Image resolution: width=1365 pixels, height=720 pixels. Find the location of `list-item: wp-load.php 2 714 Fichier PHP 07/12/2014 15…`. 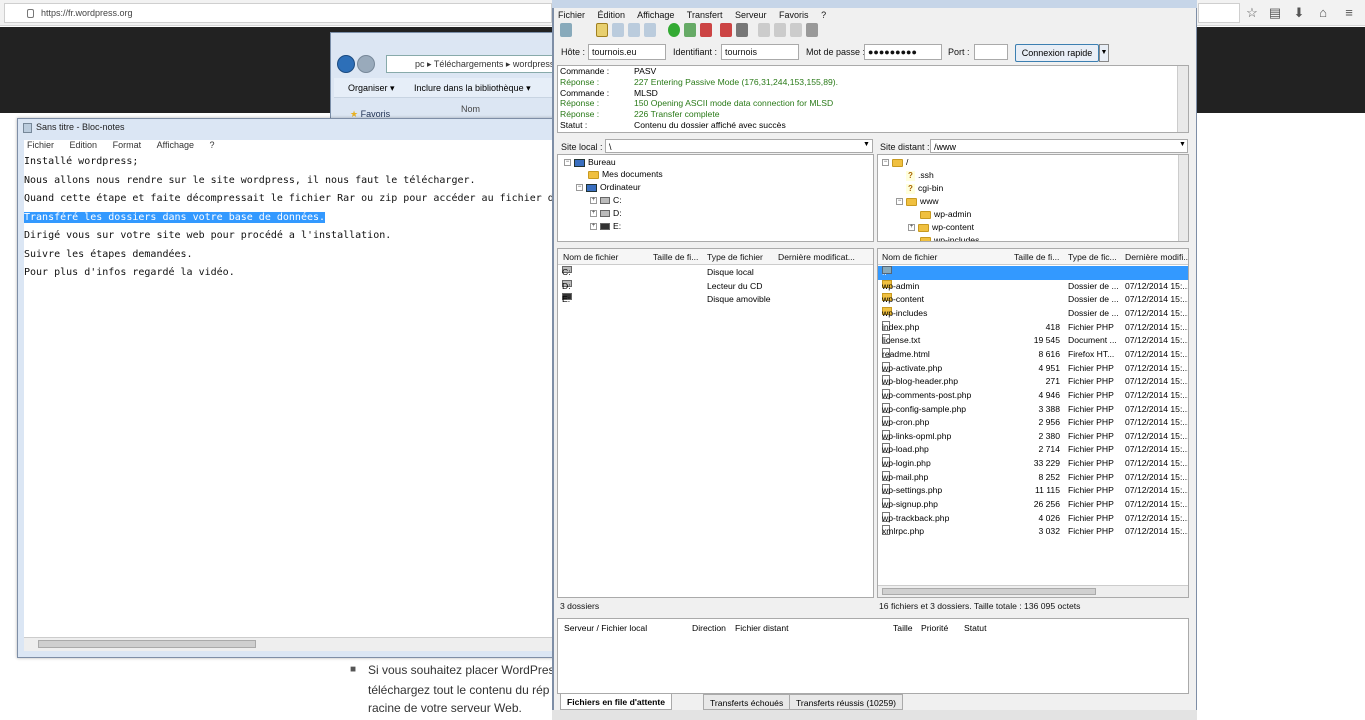

list-item: wp-load.php 2 714 Fichier PHP 07/12/2014 15… is located at coordinates (1033, 450).